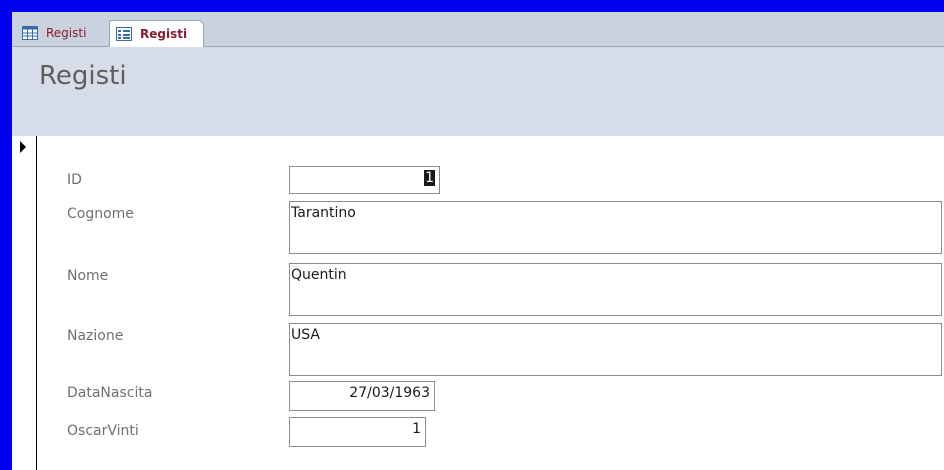  Describe the element at coordinates (83, 76) in the screenshot. I see `form-title: Registi` at that location.